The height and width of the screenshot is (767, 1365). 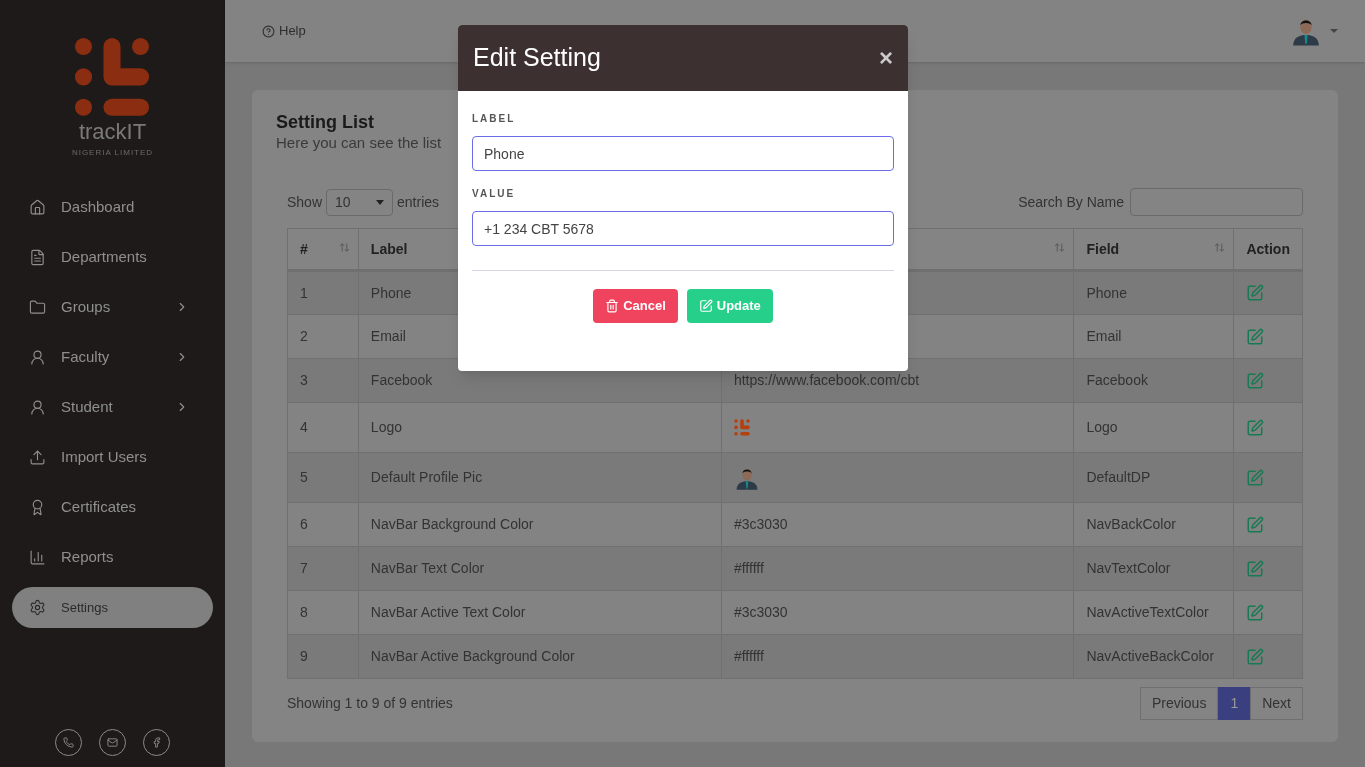 What do you see at coordinates (418, 202) in the screenshot?
I see `entries-label: entries` at bounding box center [418, 202].